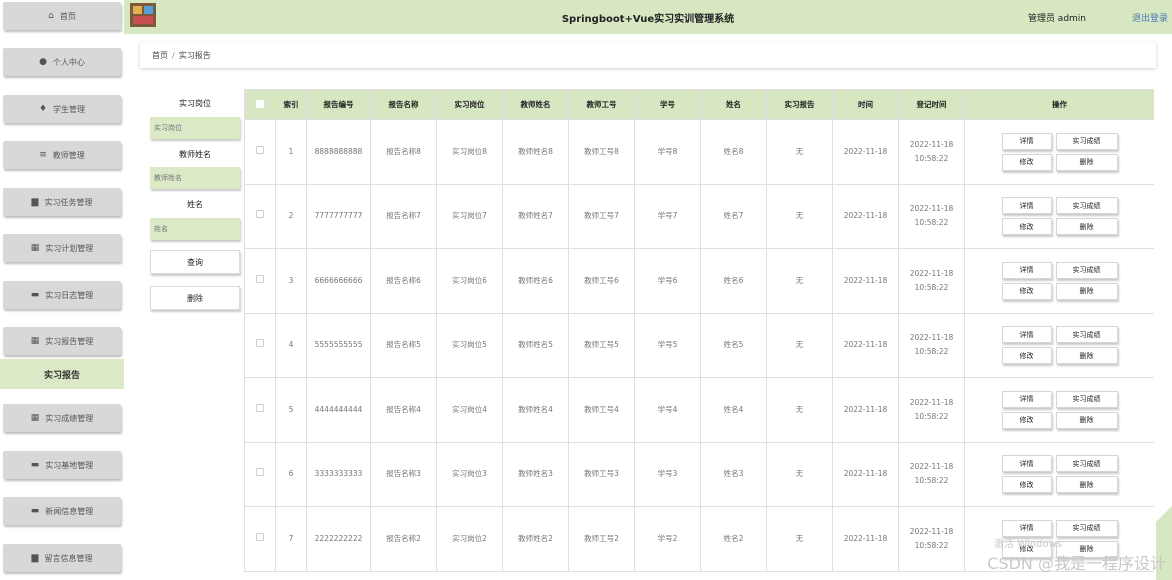 The image size is (1172, 580). What do you see at coordinates (733, 474) in the screenshot?
I see `cell-sname: 姓名3` at bounding box center [733, 474].